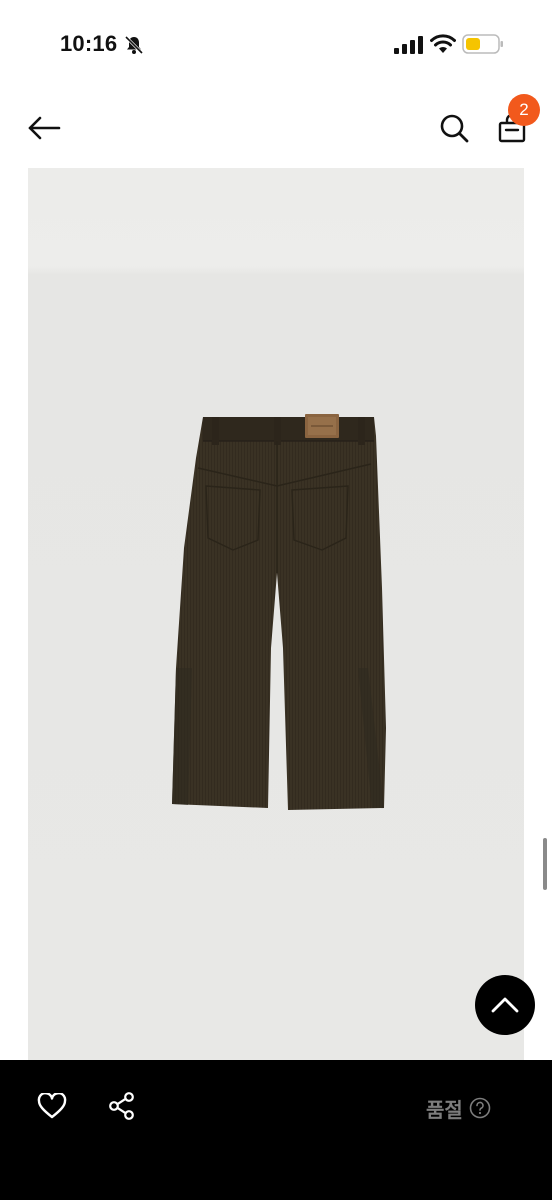 This screenshot has width=552, height=1200. Describe the element at coordinates (545, 864) in the screenshot. I see `scroll-indicator` at that location.